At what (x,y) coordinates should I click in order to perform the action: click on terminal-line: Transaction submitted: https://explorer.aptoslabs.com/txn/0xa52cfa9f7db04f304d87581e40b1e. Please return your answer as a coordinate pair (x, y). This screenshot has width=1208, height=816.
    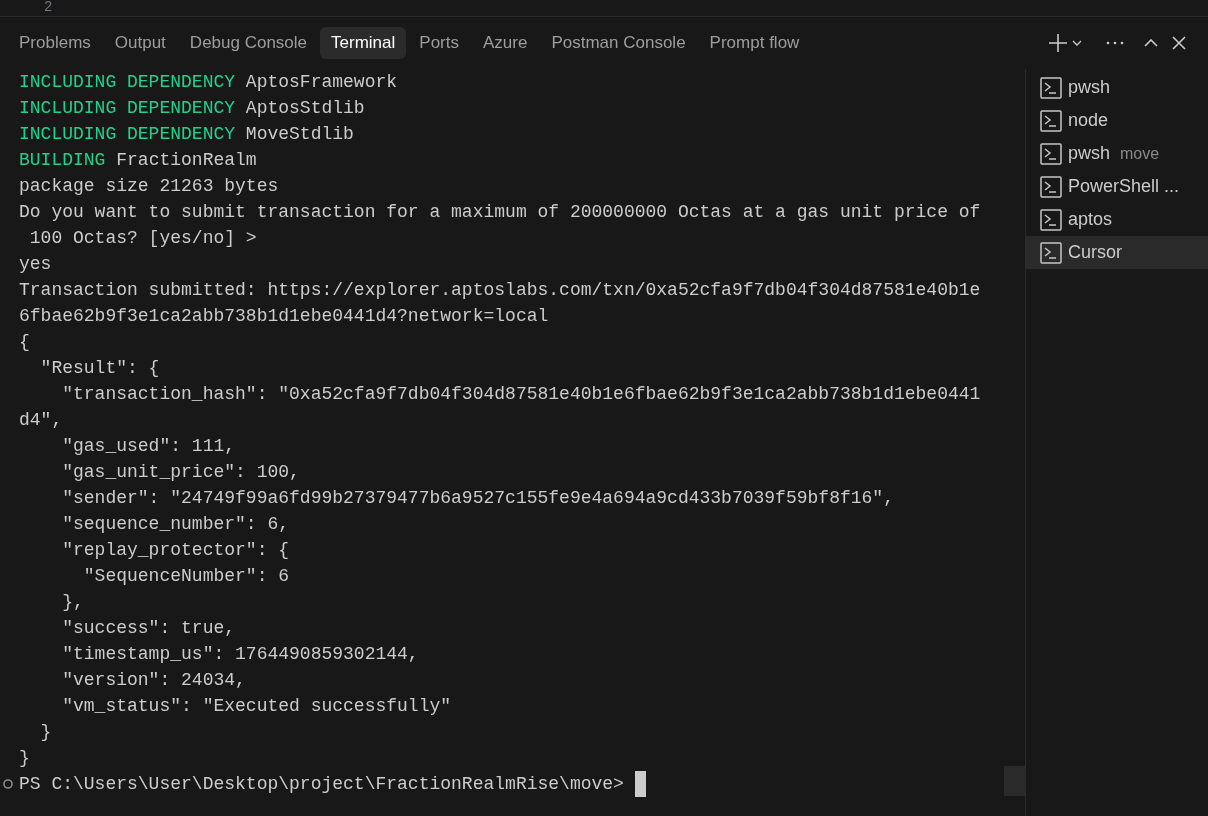
    Looking at the image, I should click on (500, 290).